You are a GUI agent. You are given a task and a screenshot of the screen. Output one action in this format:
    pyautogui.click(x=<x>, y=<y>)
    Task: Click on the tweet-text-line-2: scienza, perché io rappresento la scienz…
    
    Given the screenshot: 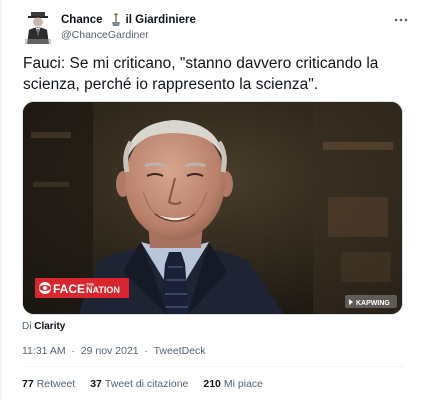 What is the action you would take?
    pyautogui.click(x=171, y=84)
    